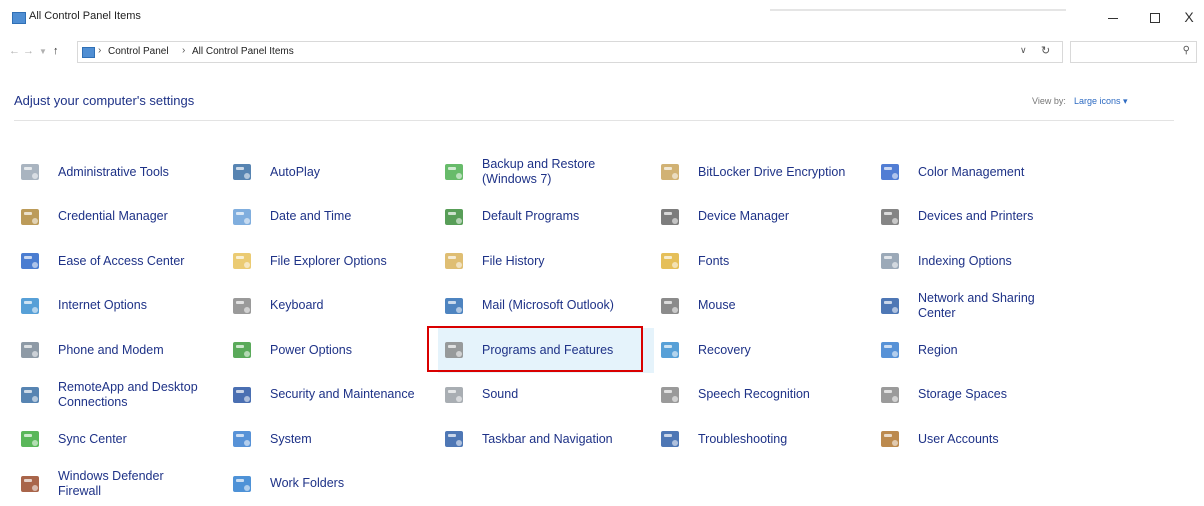 Image resolution: width=1204 pixels, height=506 pixels. Describe the element at coordinates (1045, 50) in the screenshot. I see `refresh-icon: ↻` at that location.